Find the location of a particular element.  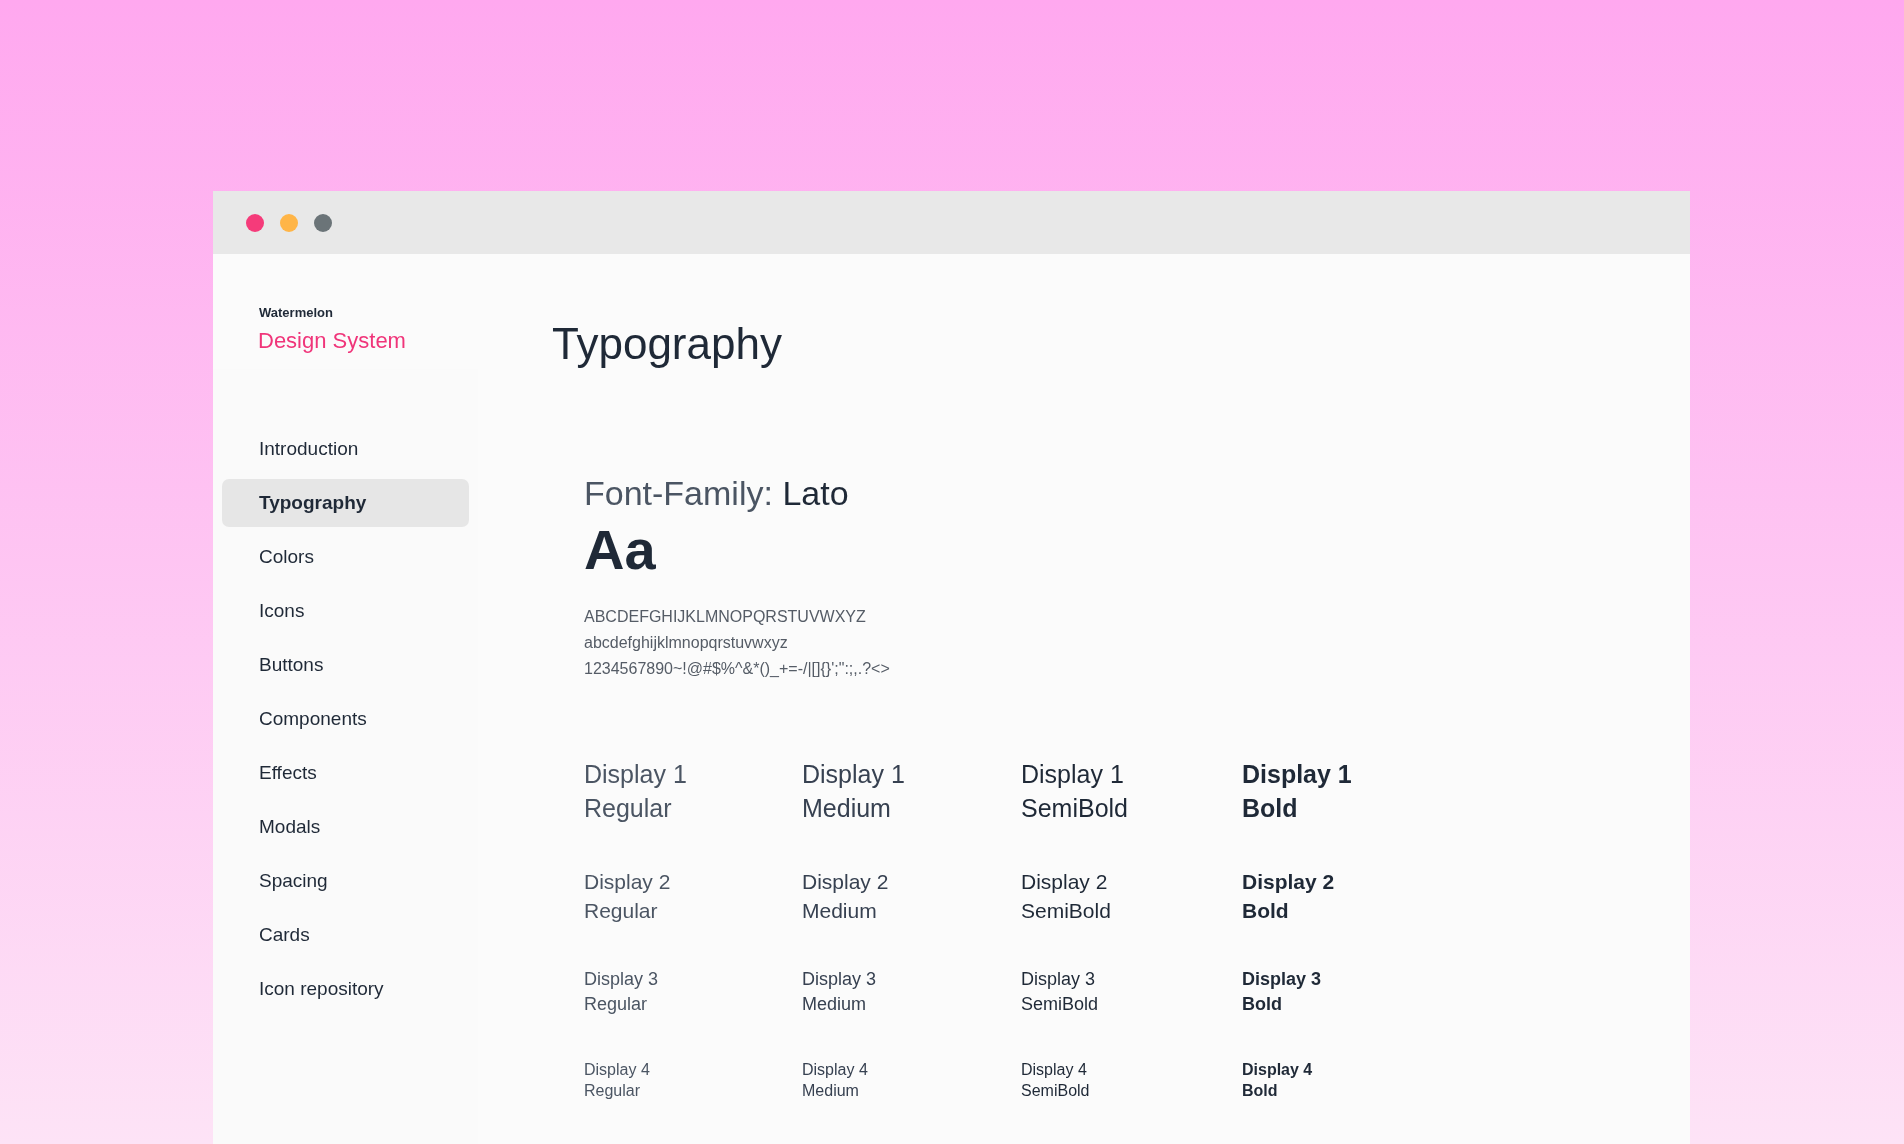

sidebar-item: Icon repository is located at coordinates (345, 989).